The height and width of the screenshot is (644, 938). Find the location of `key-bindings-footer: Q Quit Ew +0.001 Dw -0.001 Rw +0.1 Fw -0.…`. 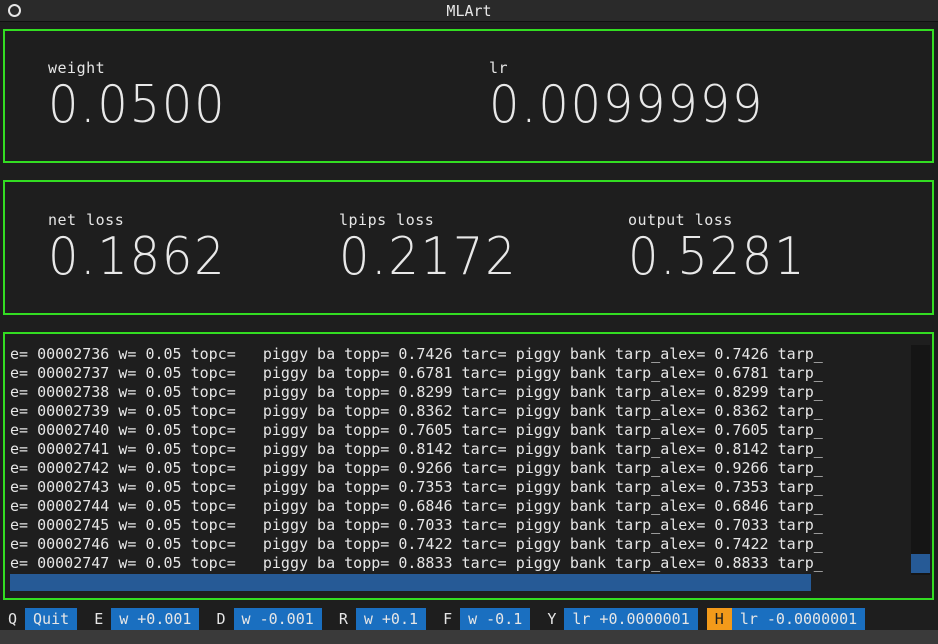

key-bindings-footer: Q Quit Ew +0.001 Dw -0.001 Rw +0.1 Fw -0.… is located at coordinates (469, 619).